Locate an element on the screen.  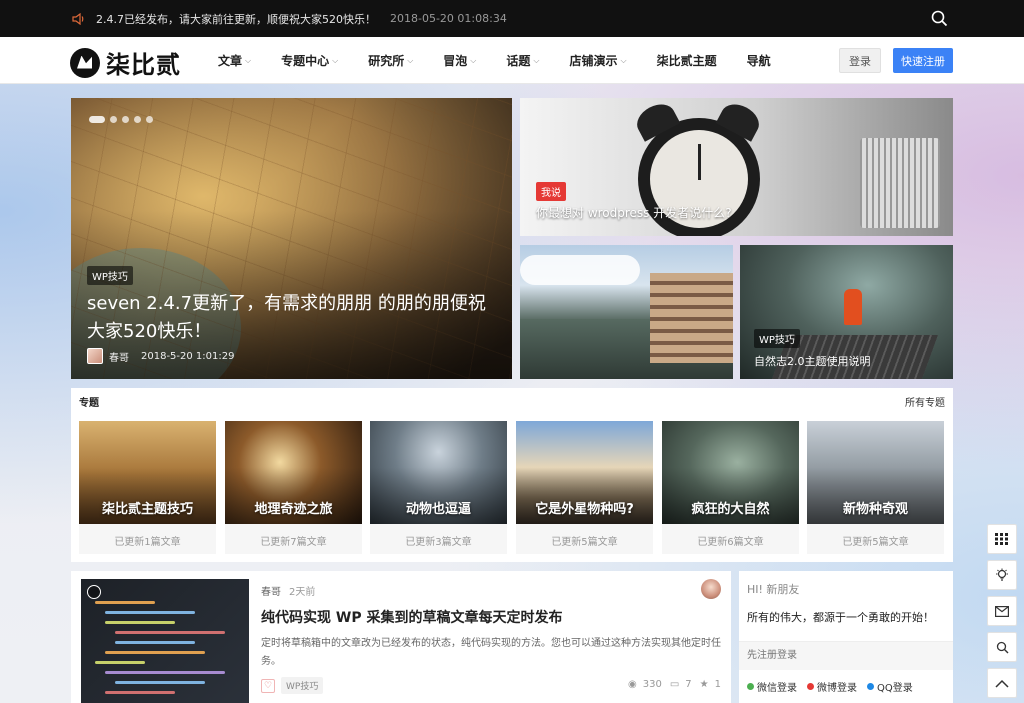
topic-count: 已更新3篇文章 is located at coordinates (438, 542).